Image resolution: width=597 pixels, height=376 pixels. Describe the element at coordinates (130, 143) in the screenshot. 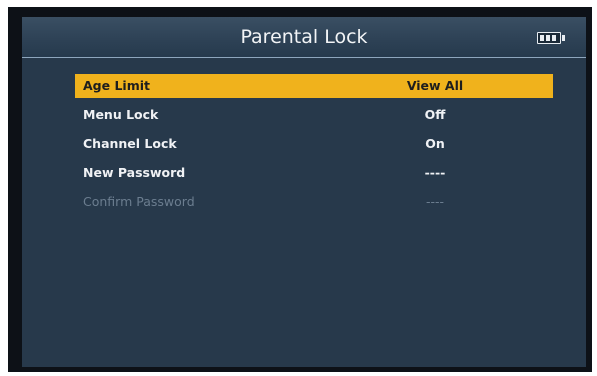

I see `menu-item-label: Channel Lock` at that location.